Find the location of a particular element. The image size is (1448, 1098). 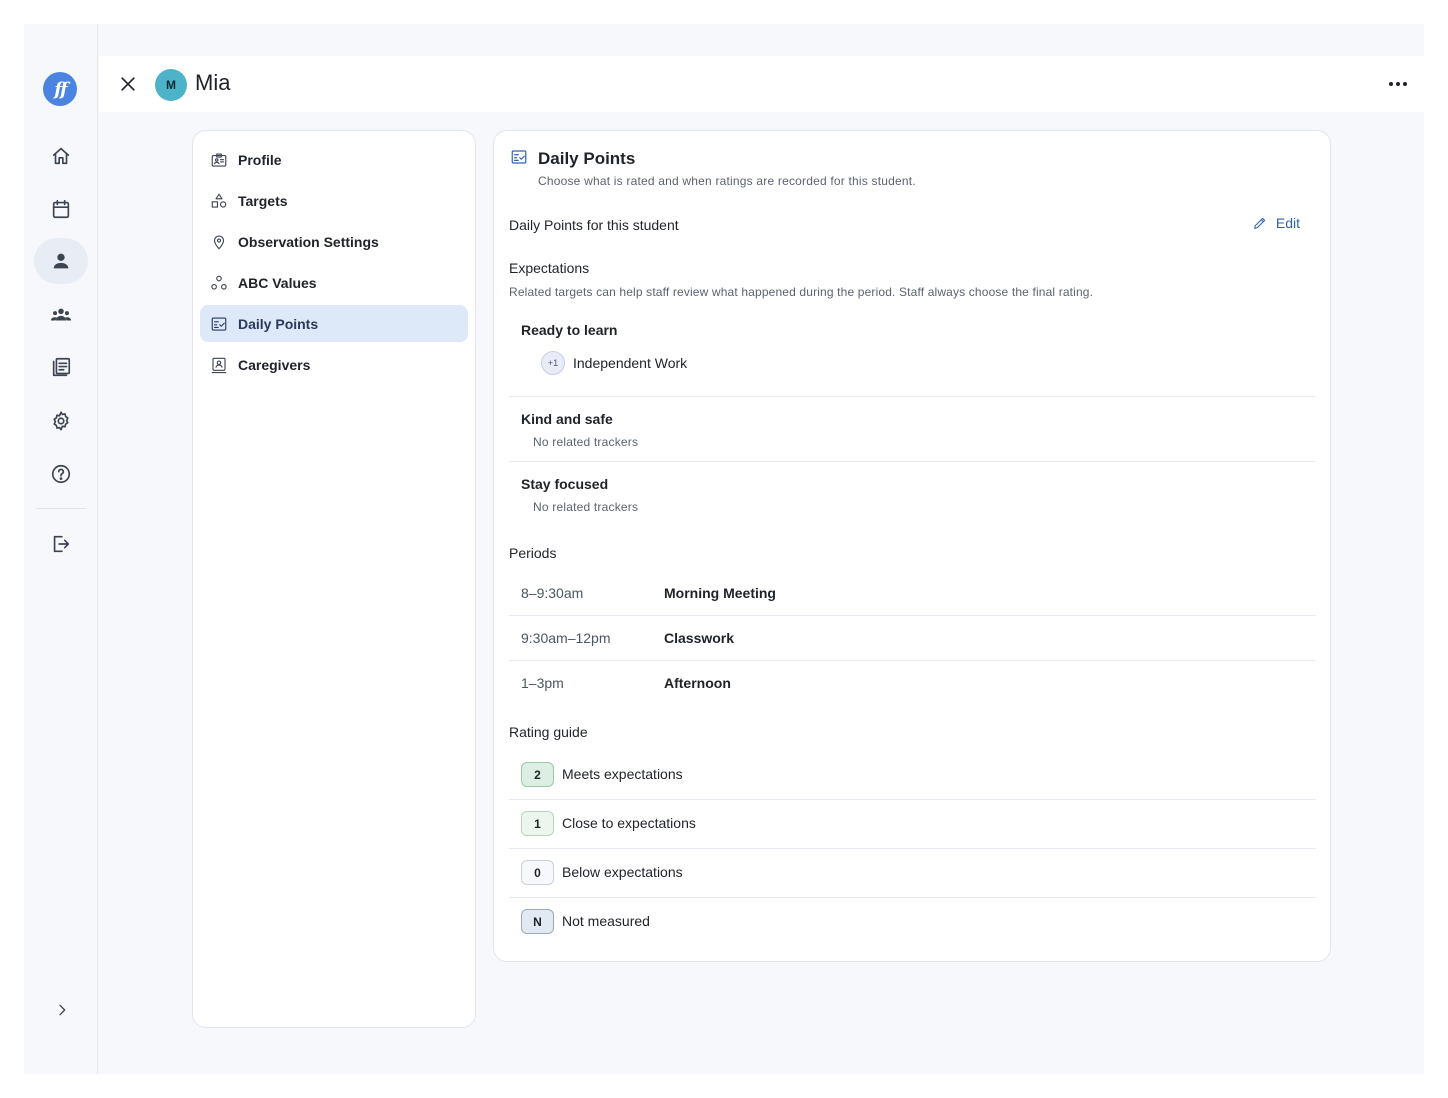

rating-label: Below expectations is located at coordinates (622, 872).